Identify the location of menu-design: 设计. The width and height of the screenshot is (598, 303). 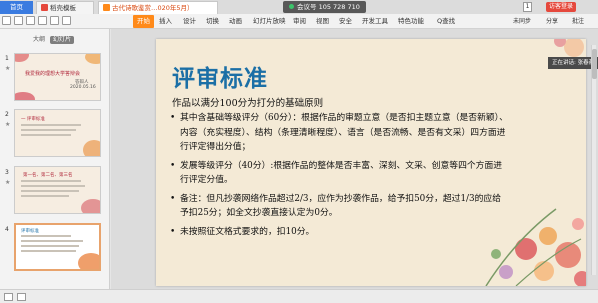
(189, 21).